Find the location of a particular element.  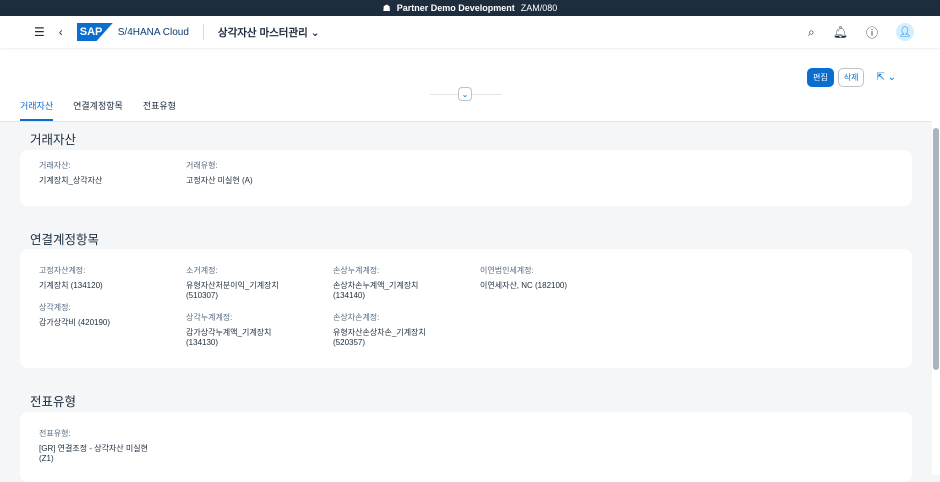

field-value-code: (134130) is located at coordinates (202, 342).